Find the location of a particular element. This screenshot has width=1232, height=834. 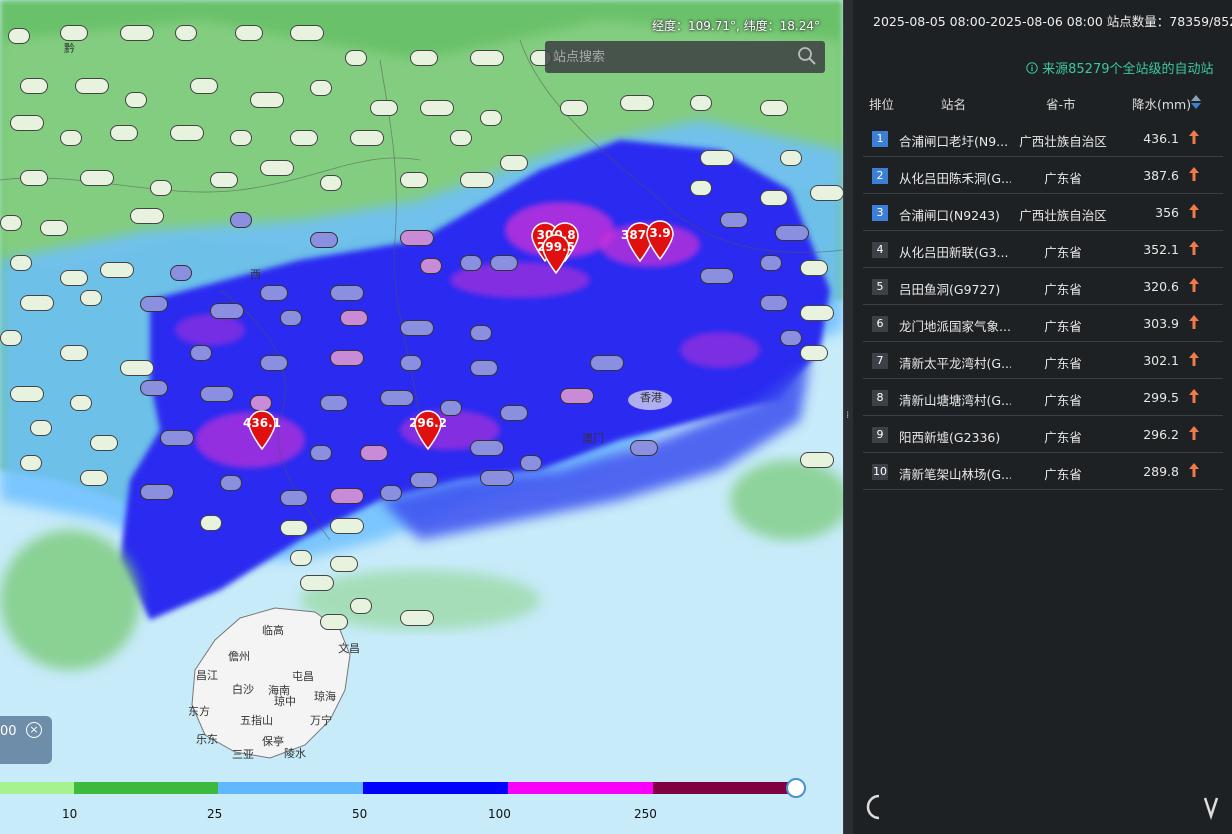

ranking-row: 2 从化吕田陈禾洞(G... 广东省 387.6 is located at coordinates (1043, 175).